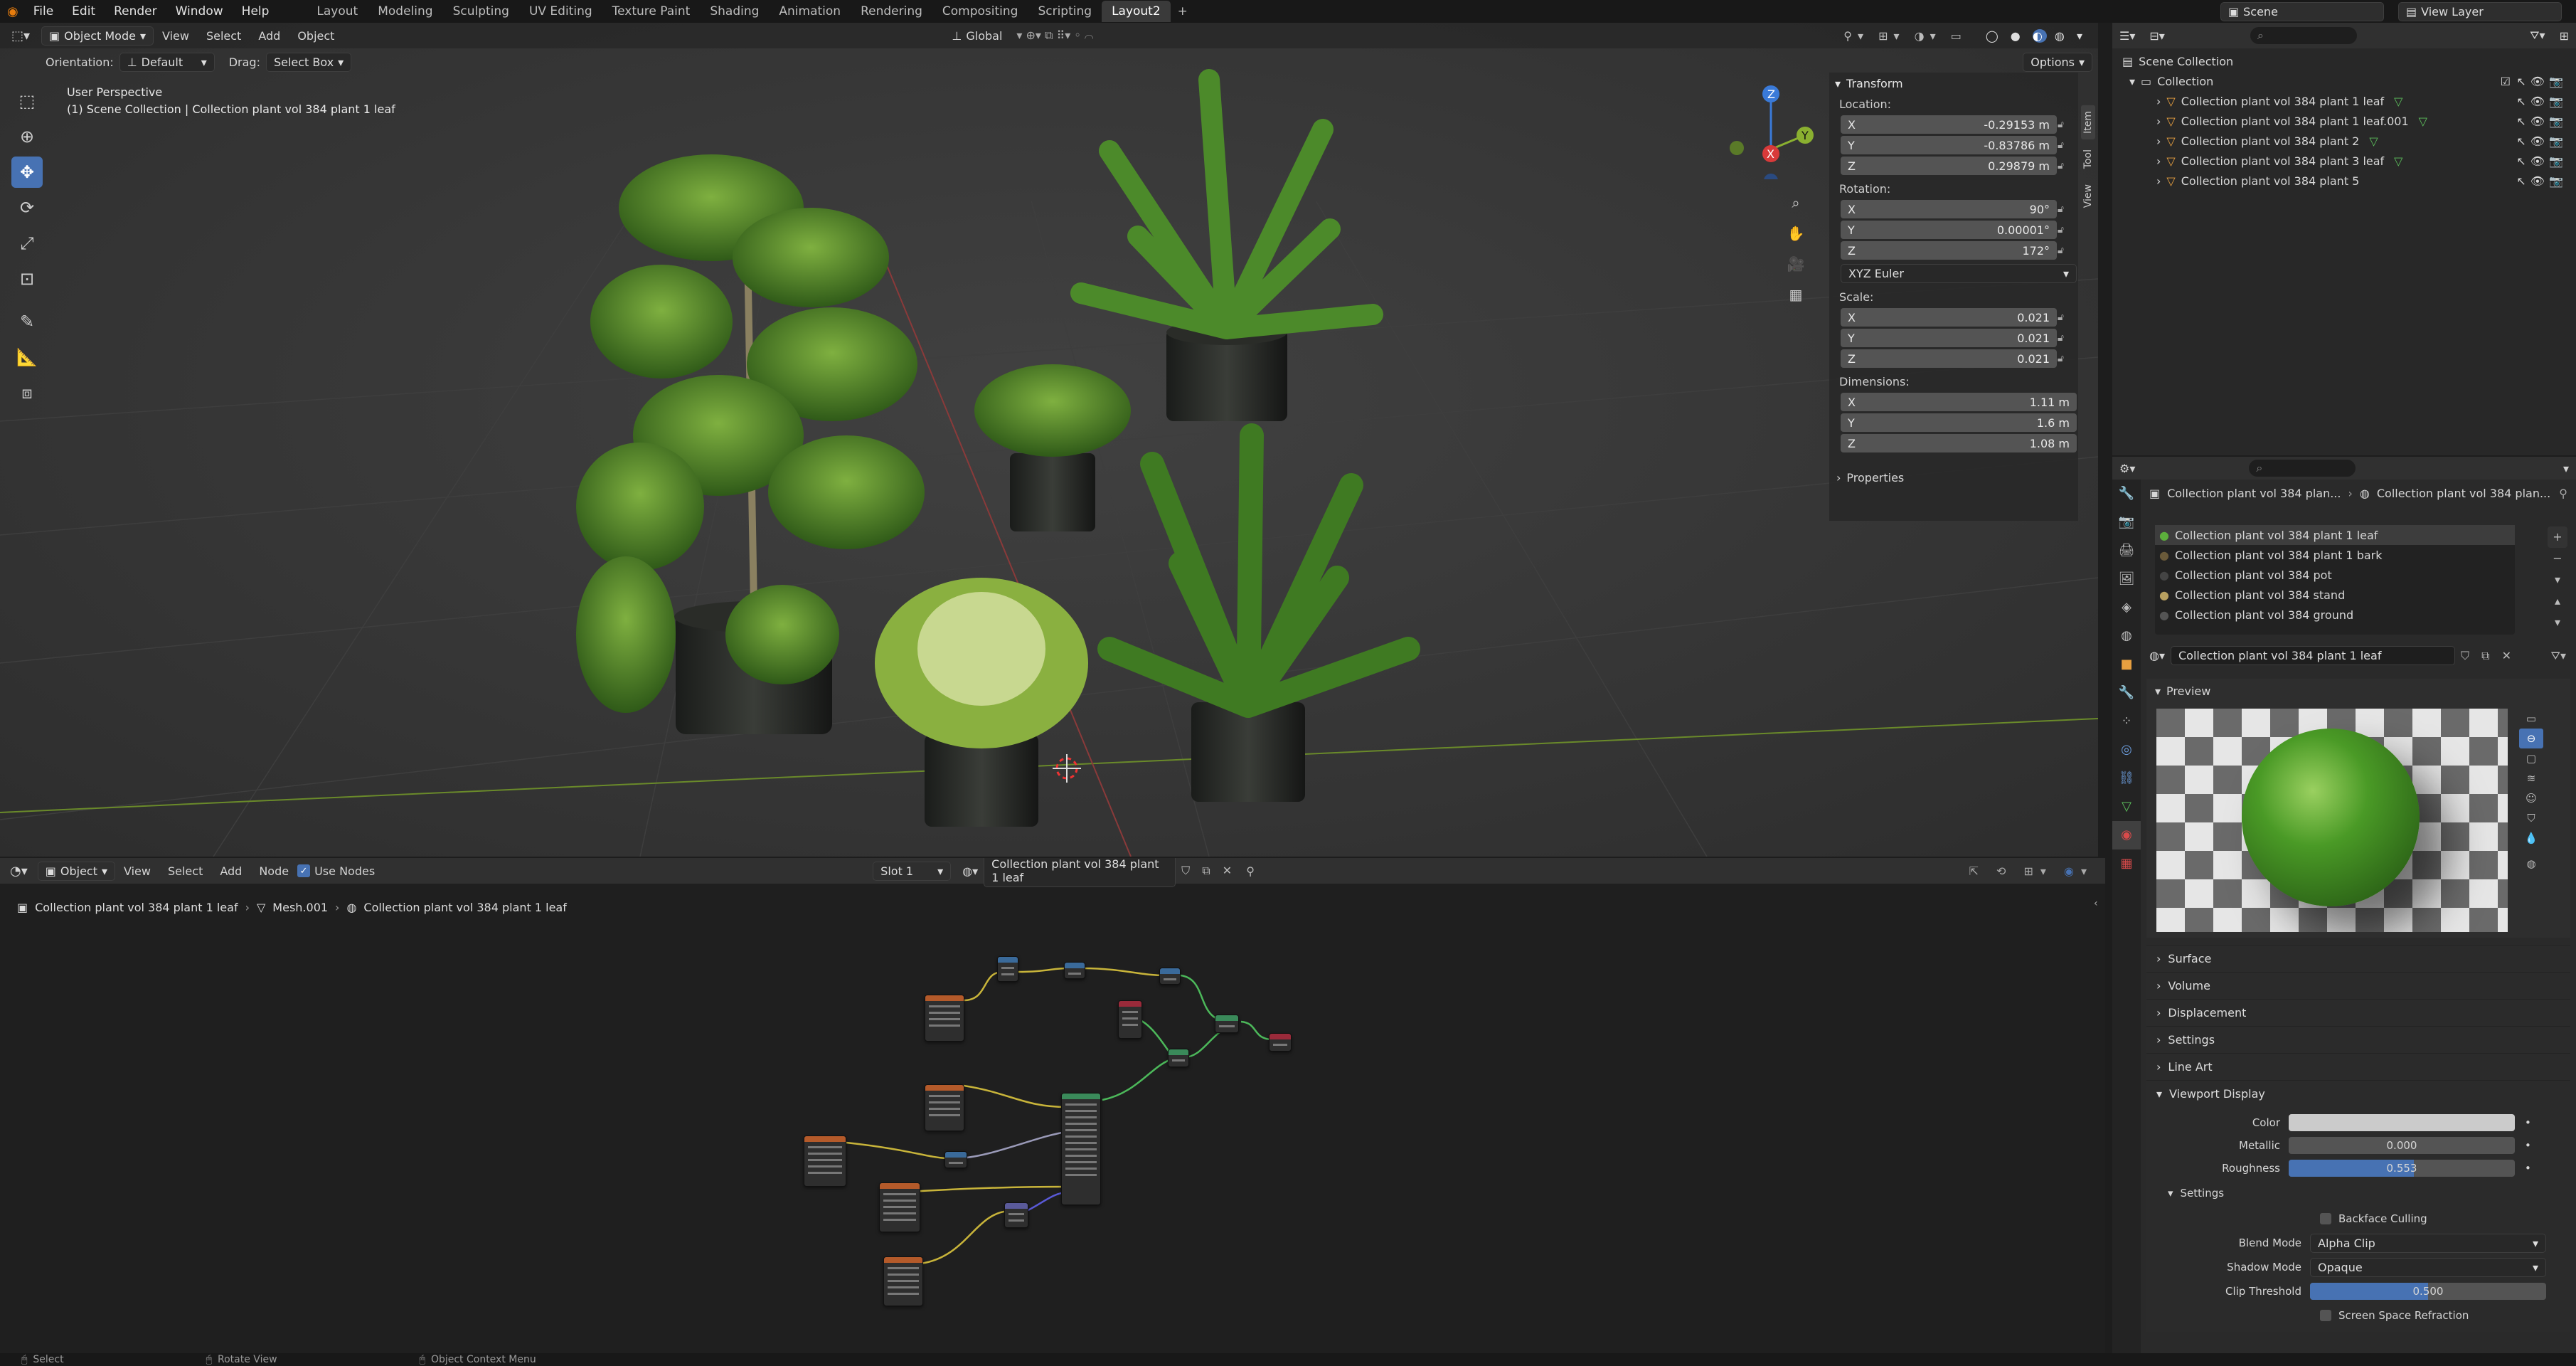 This screenshot has height=1366, width=2576. What do you see at coordinates (1959, 402) in the screenshot?
I see `dimensions-x-field: X 1.11 m` at bounding box center [1959, 402].